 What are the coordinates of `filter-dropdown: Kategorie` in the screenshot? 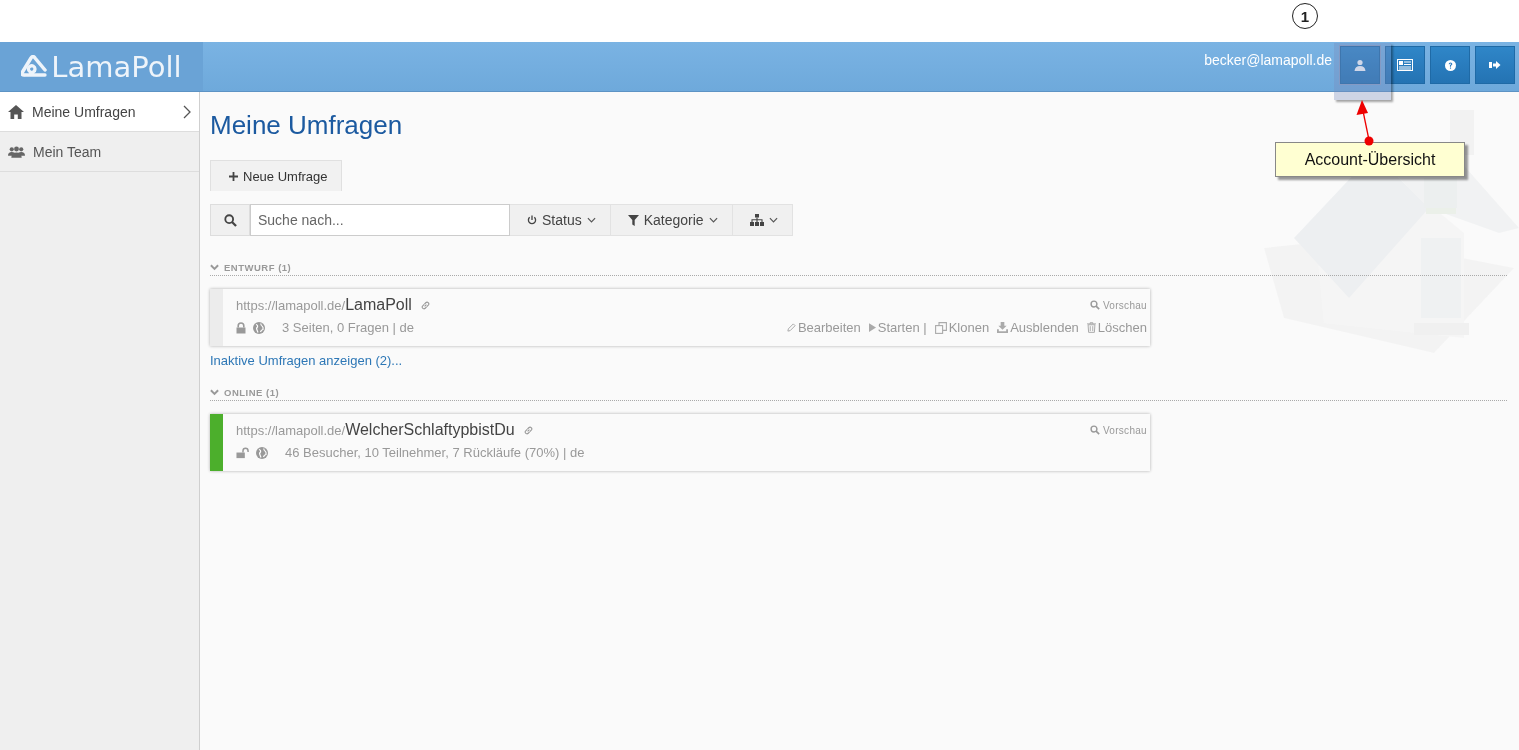 It's located at (671, 220).